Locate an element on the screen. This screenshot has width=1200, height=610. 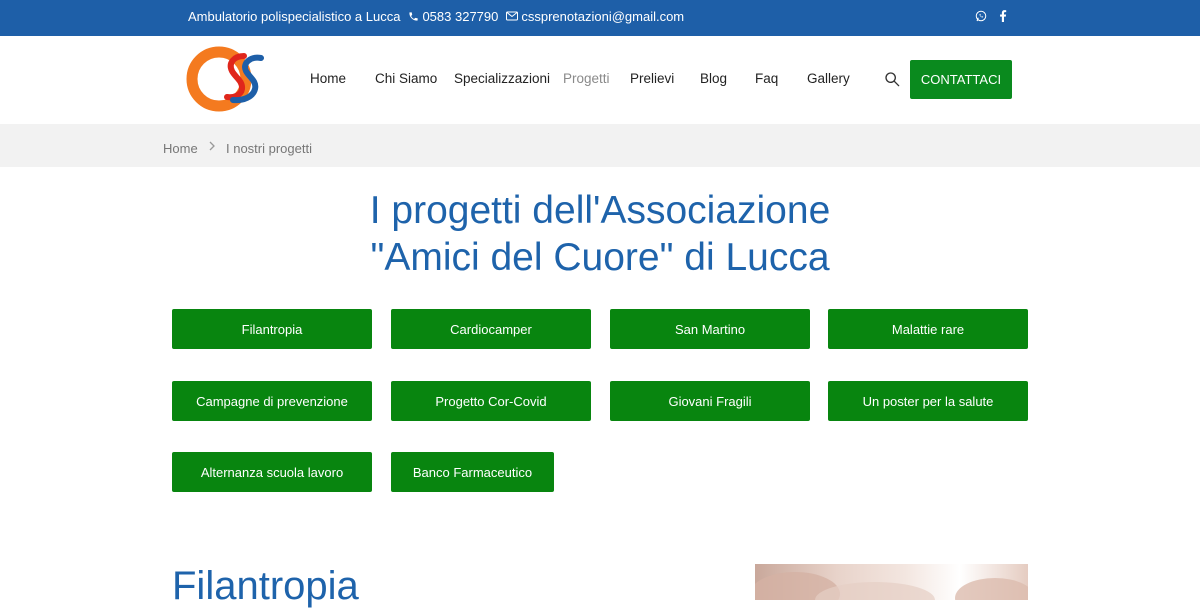
nav-item-blog: Blog is located at coordinates (713, 78).